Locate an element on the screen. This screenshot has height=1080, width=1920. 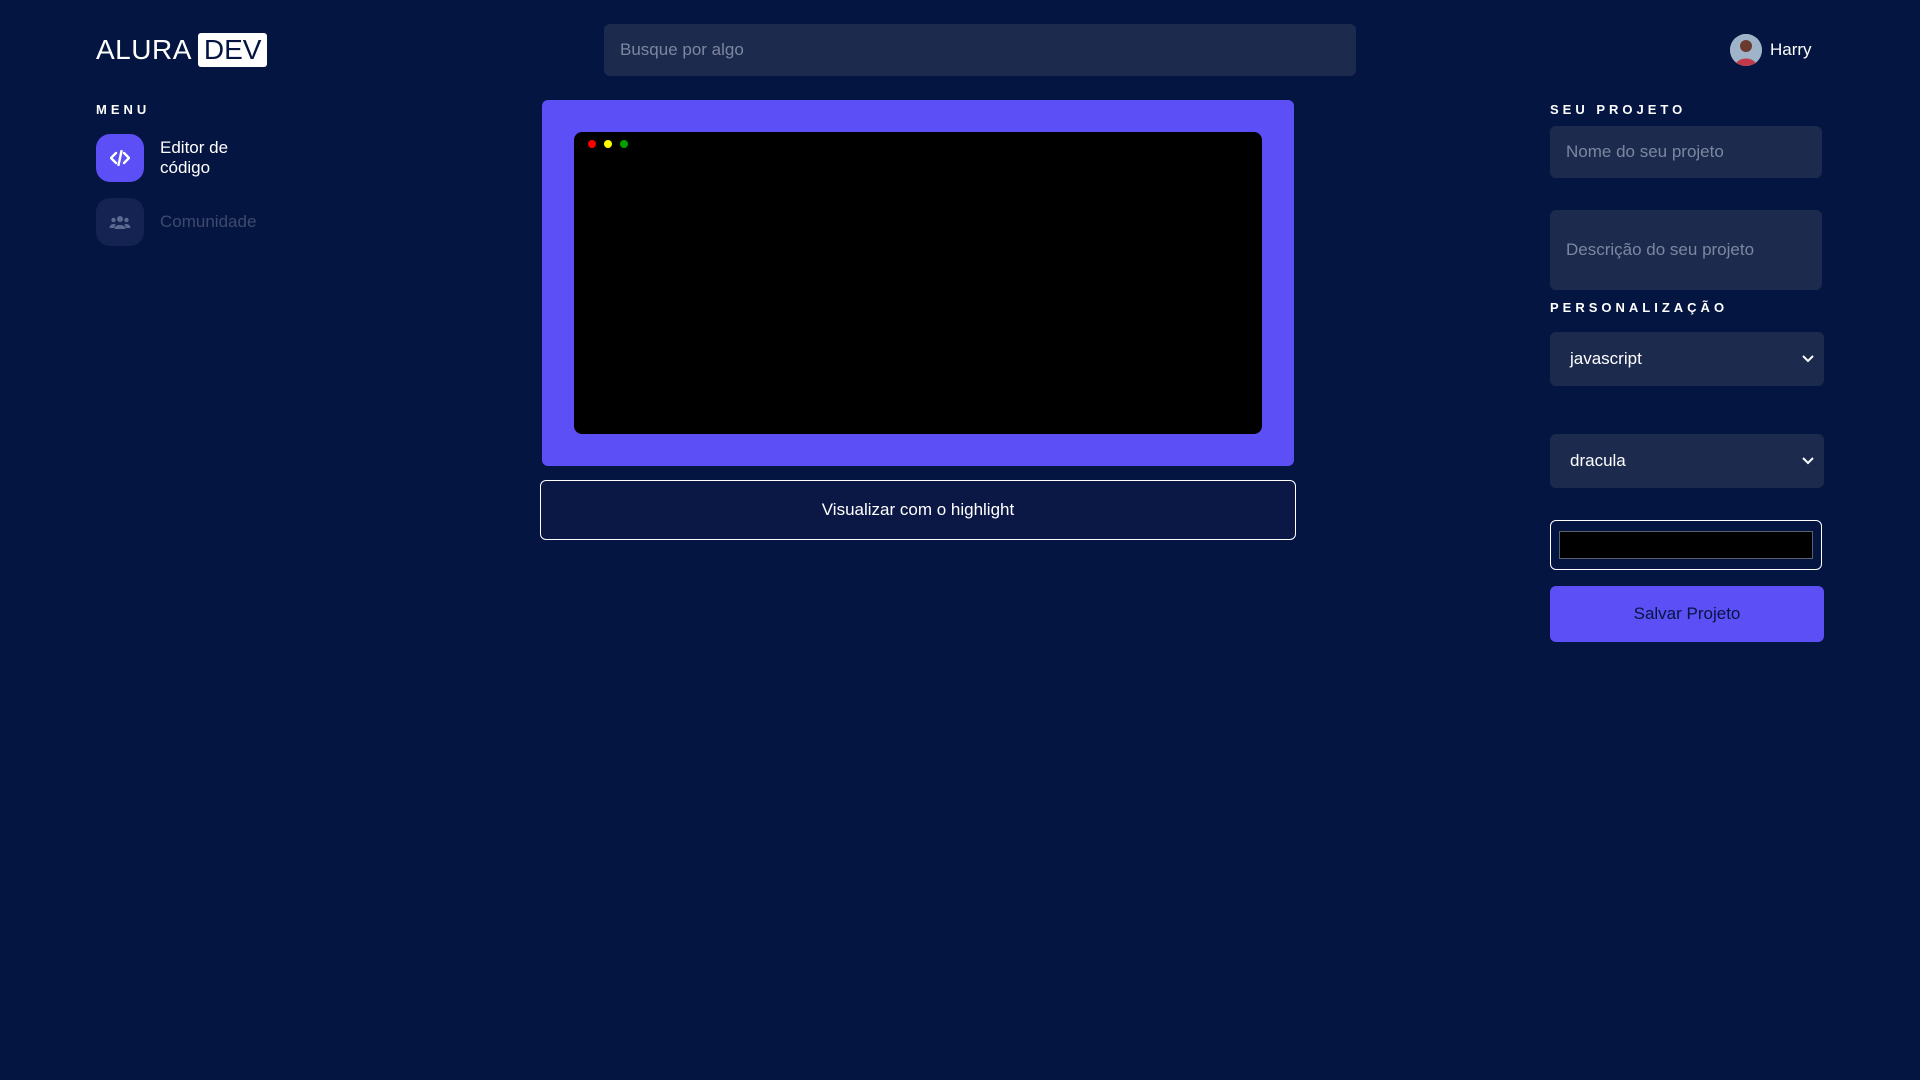
logo-badge: DEV is located at coordinates (232, 50).